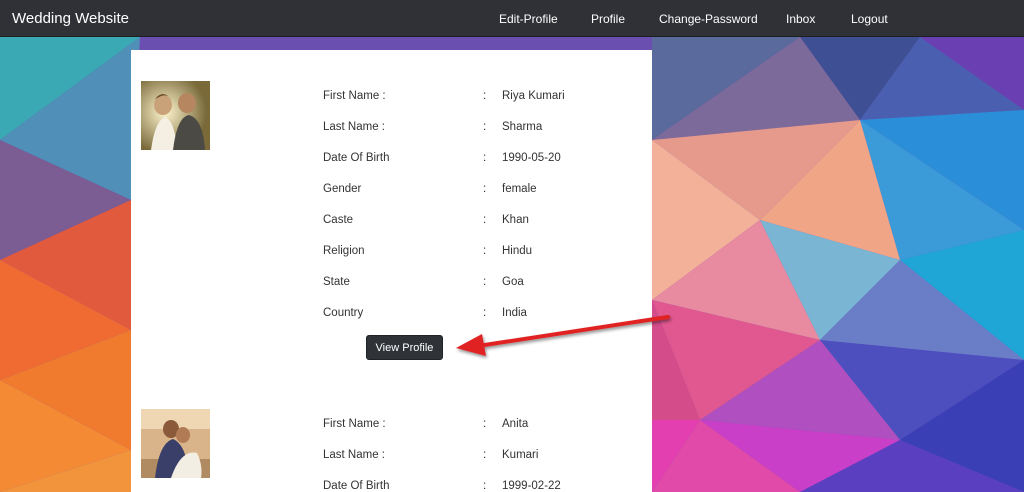  Describe the element at coordinates (513, 282) in the screenshot. I see `field-value: Goa` at that location.